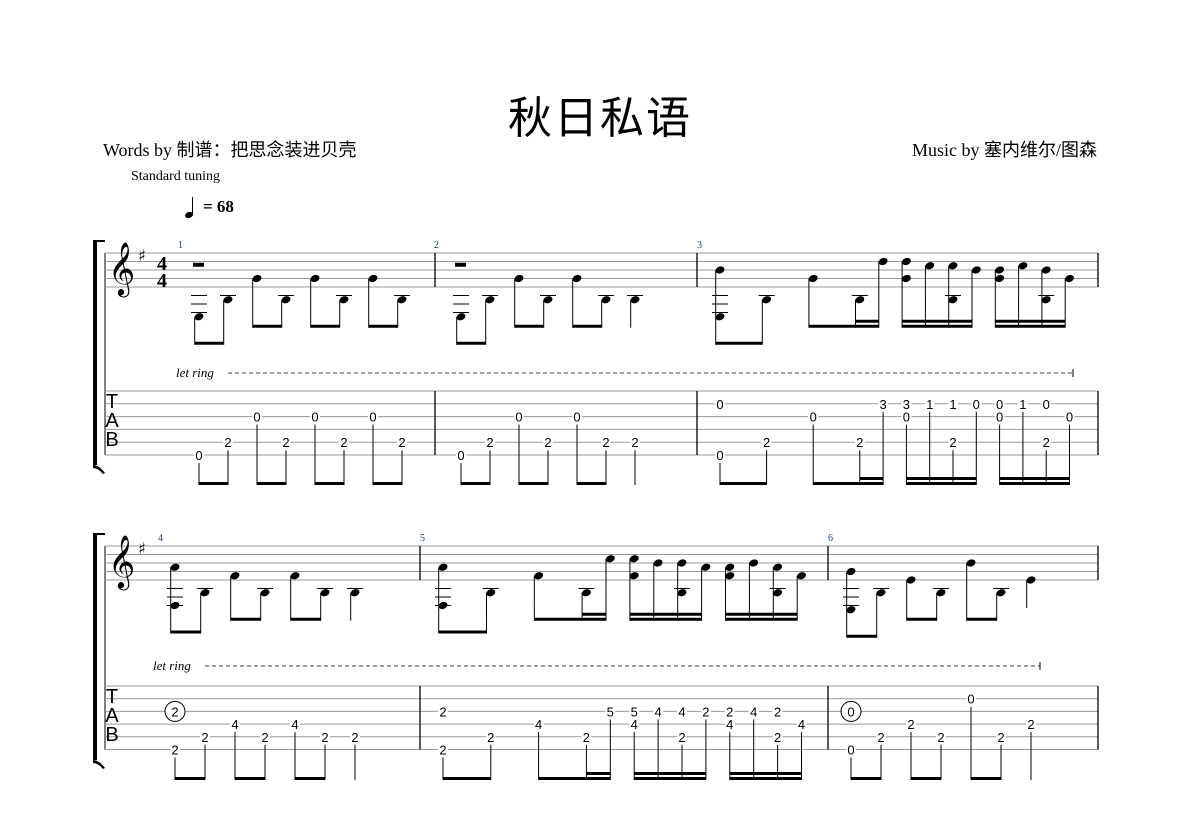 Image resolution: width=1200 pixels, height=832 pixels. Describe the element at coordinates (830, 538) in the screenshot. I see `measure-number: 6` at that location.